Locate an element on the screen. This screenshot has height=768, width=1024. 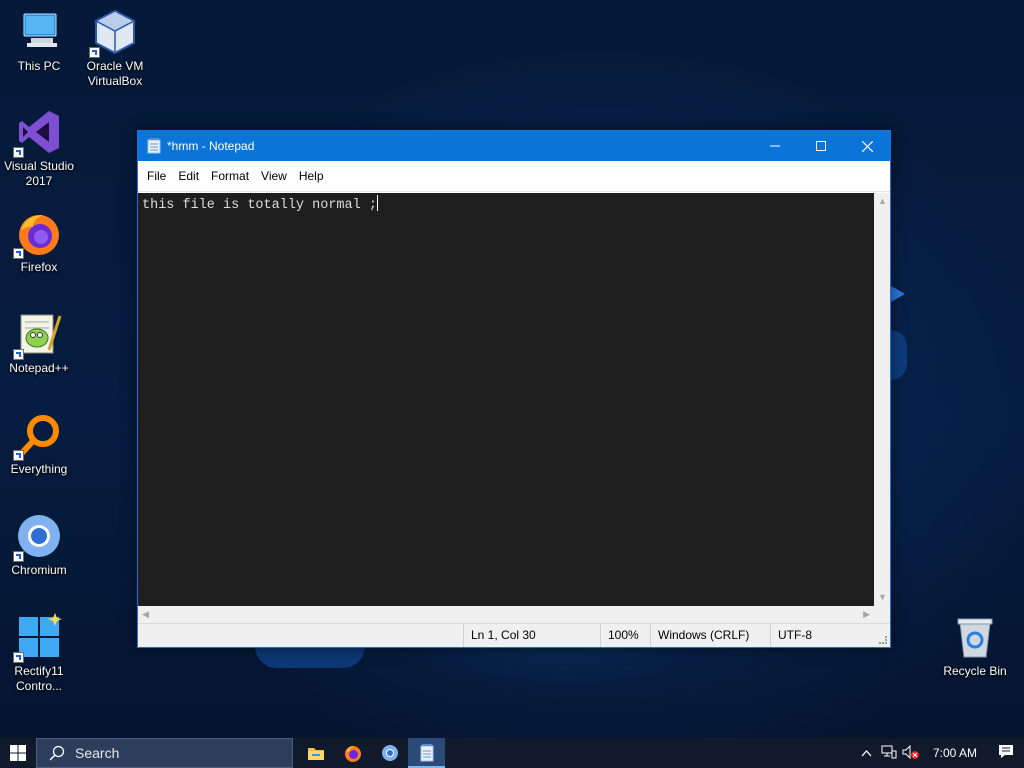
desktop-icon-label: Notepad++ is located at coordinates (39, 368).